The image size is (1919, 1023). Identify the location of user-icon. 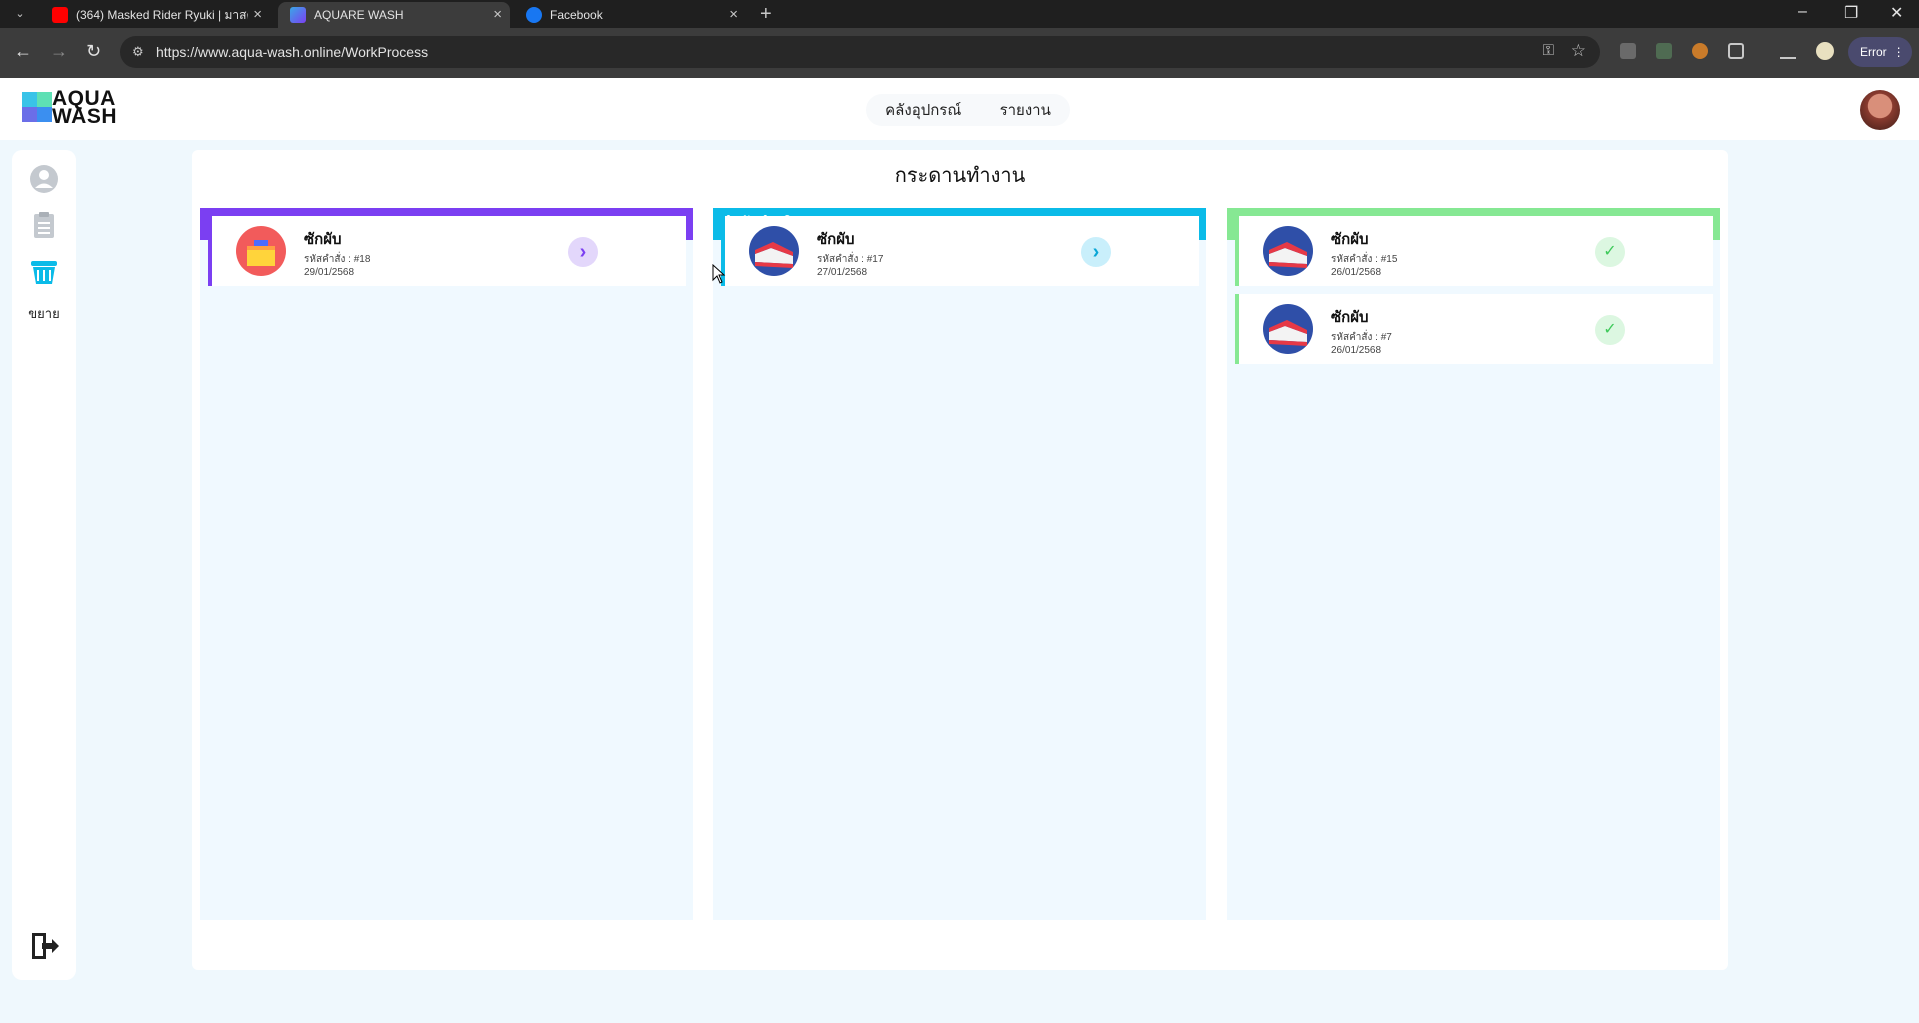
(44, 179).